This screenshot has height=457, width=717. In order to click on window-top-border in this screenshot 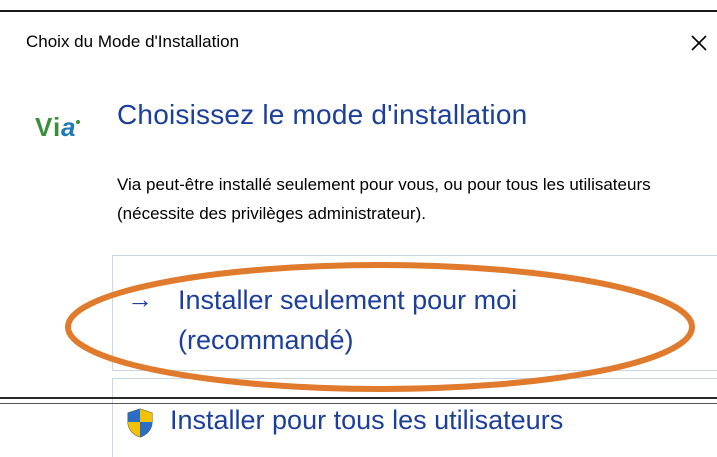, I will do `click(358, 11)`.